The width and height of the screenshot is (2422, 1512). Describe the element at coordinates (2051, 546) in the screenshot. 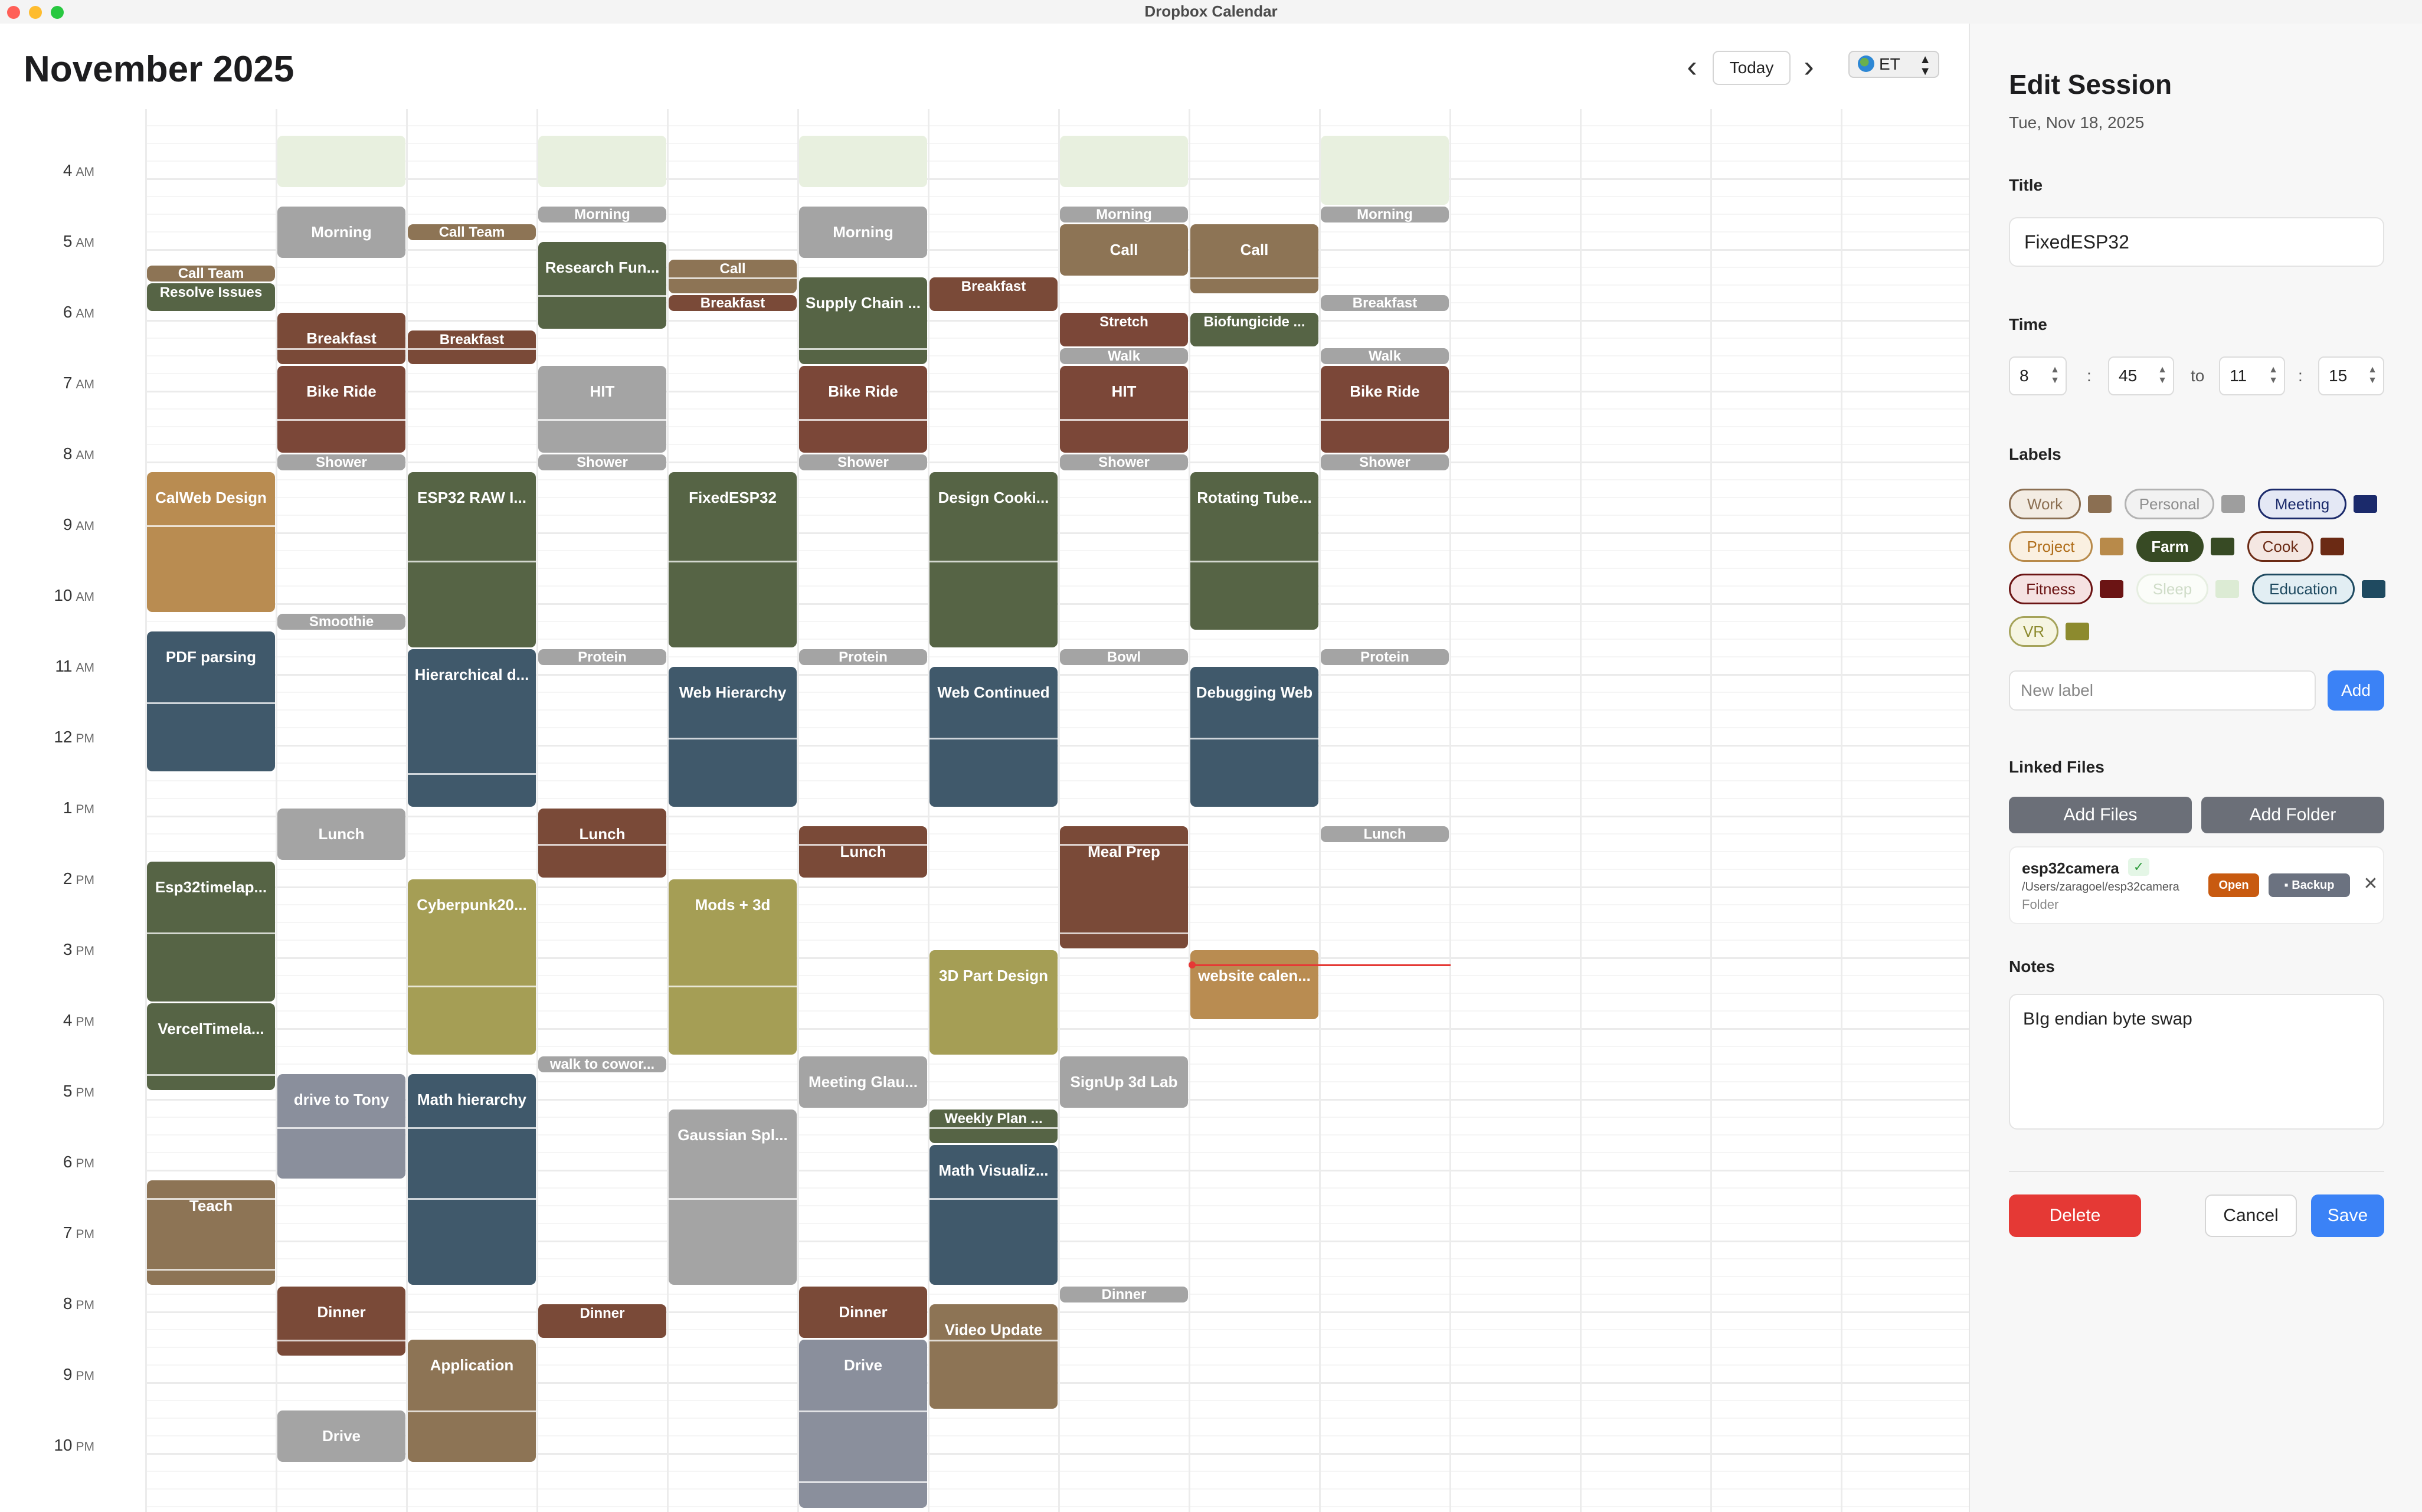

I see `label-chip: Project` at that location.